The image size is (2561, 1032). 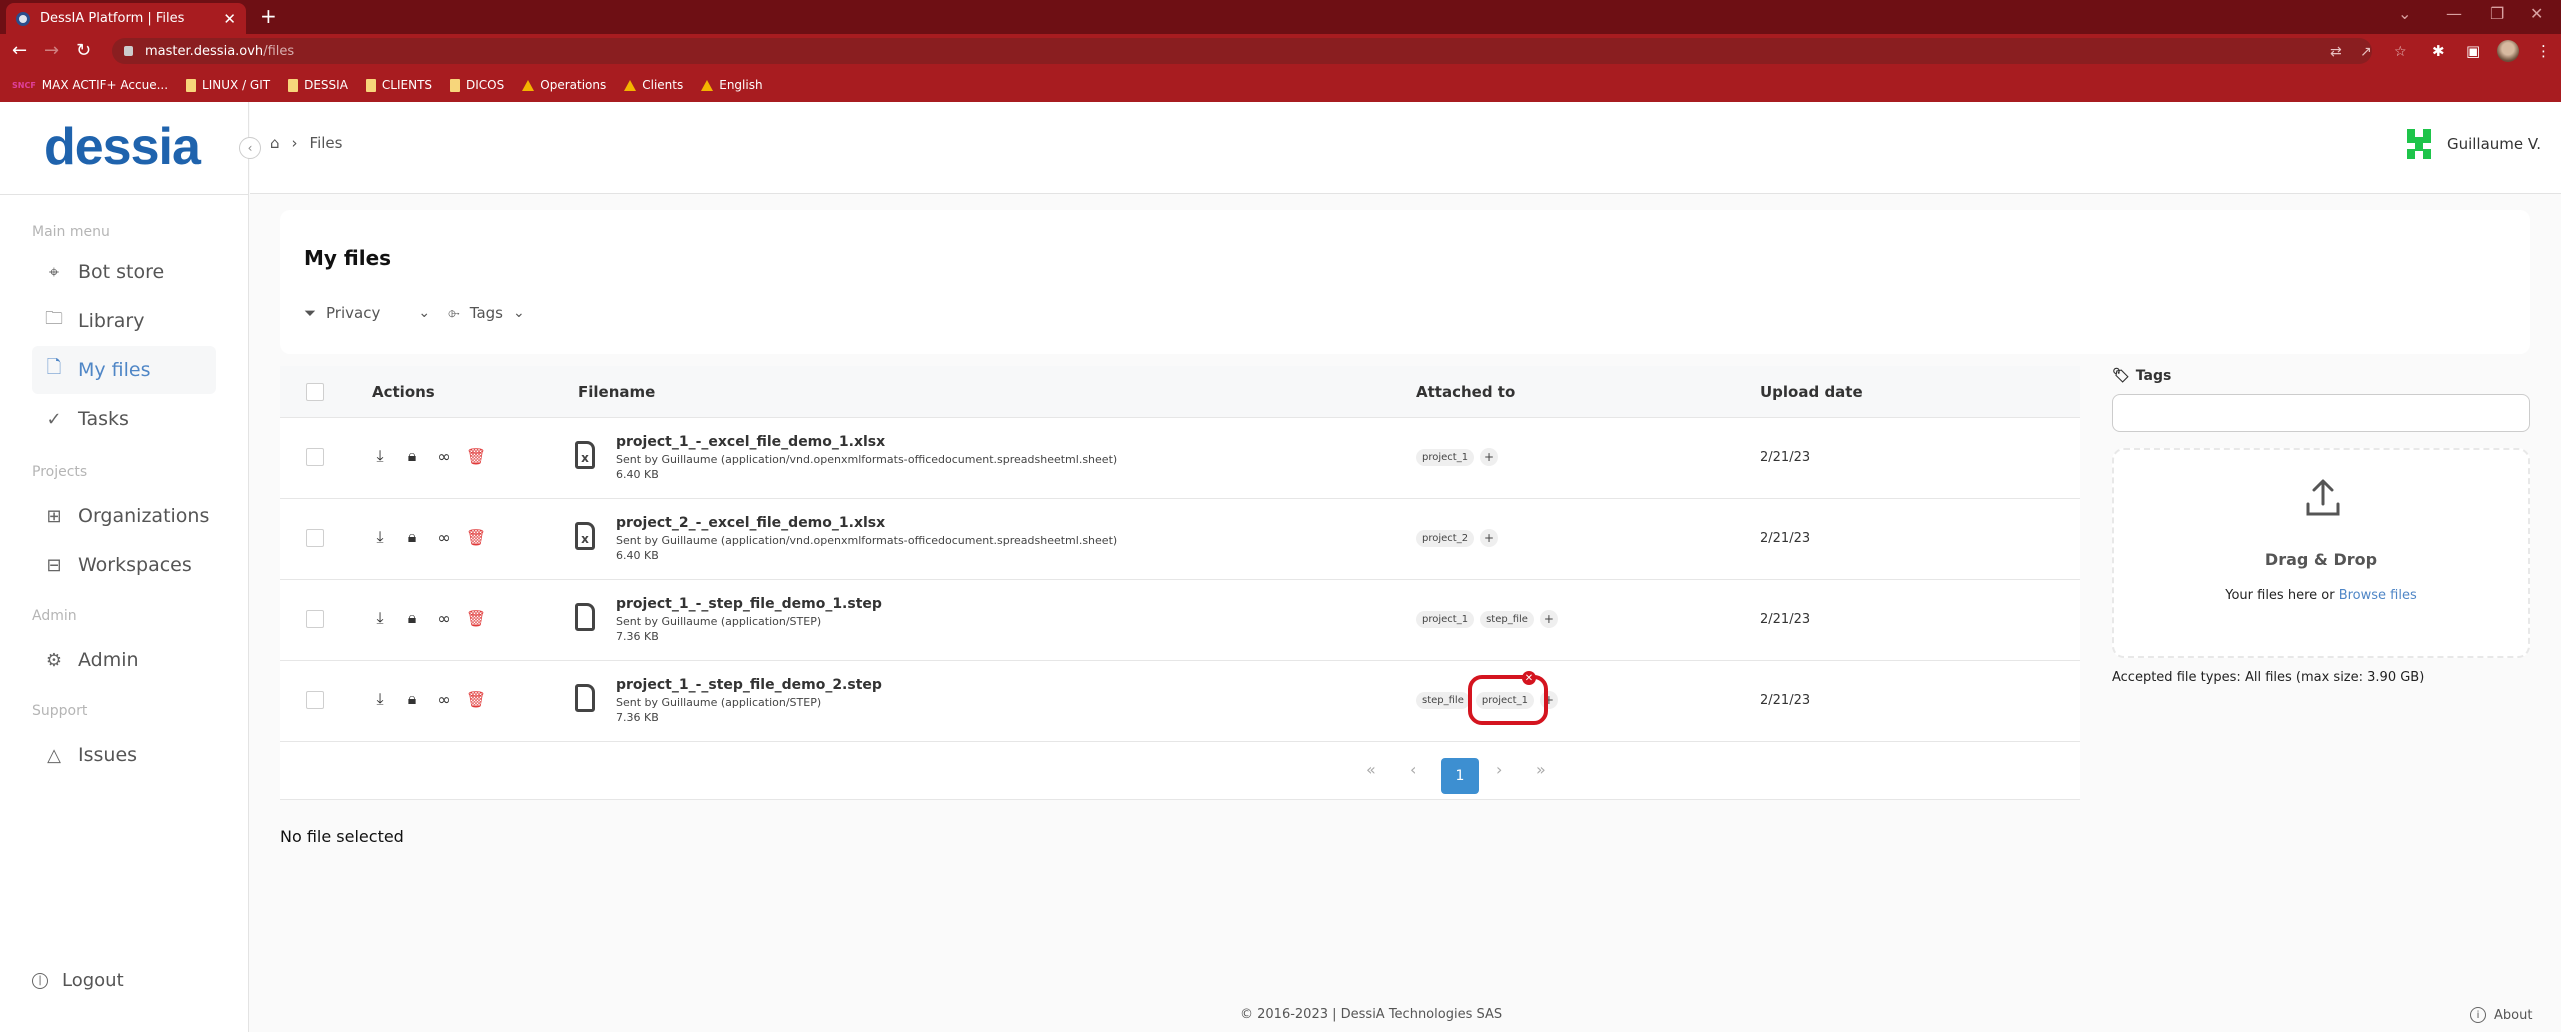 I want to click on chevron-down-icon: ⌄, so click(x=518, y=313).